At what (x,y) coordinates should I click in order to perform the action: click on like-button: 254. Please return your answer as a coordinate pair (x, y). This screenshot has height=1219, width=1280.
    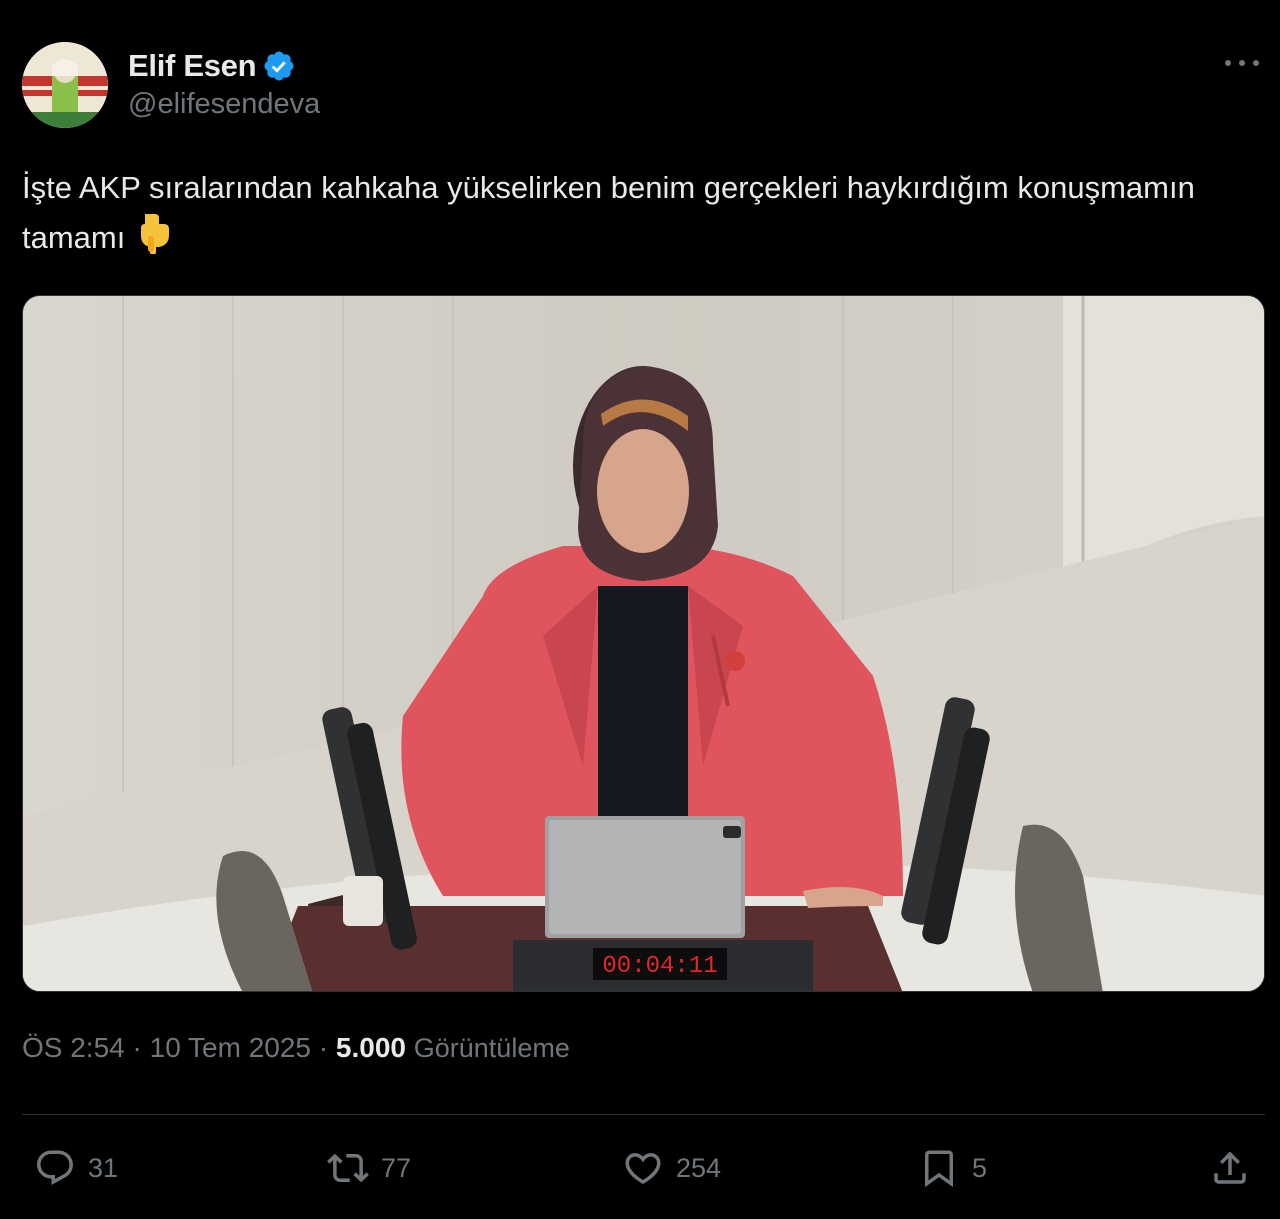
    Looking at the image, I should click on (671, 1168).